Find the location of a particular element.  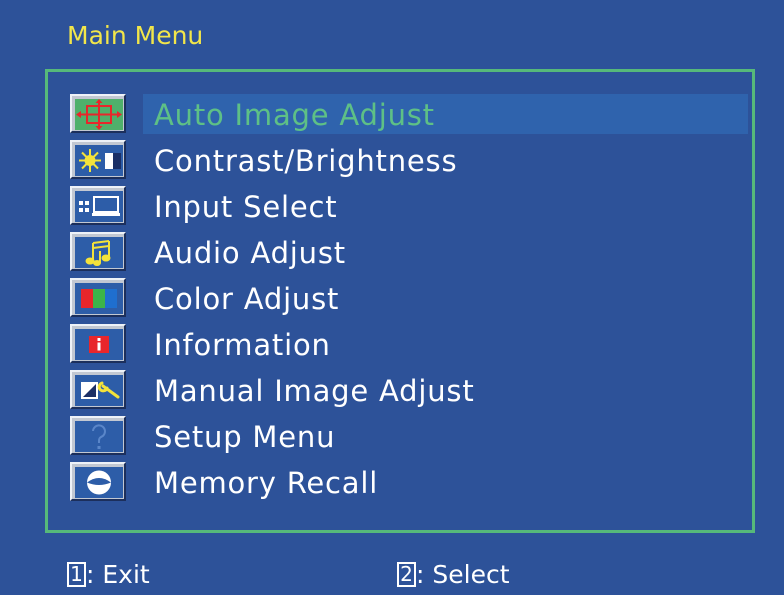

menu-item-setup-menu: Setup Menu is located at coordinates (400, 437).